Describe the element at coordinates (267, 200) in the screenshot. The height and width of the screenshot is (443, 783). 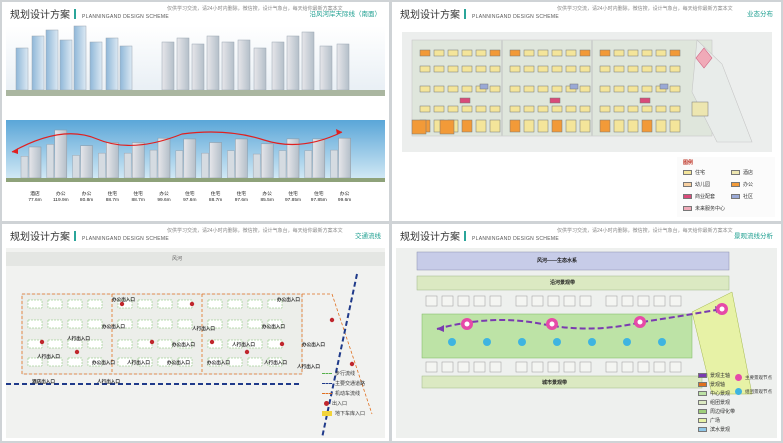
I see `building-height: 85.5m` at that location.